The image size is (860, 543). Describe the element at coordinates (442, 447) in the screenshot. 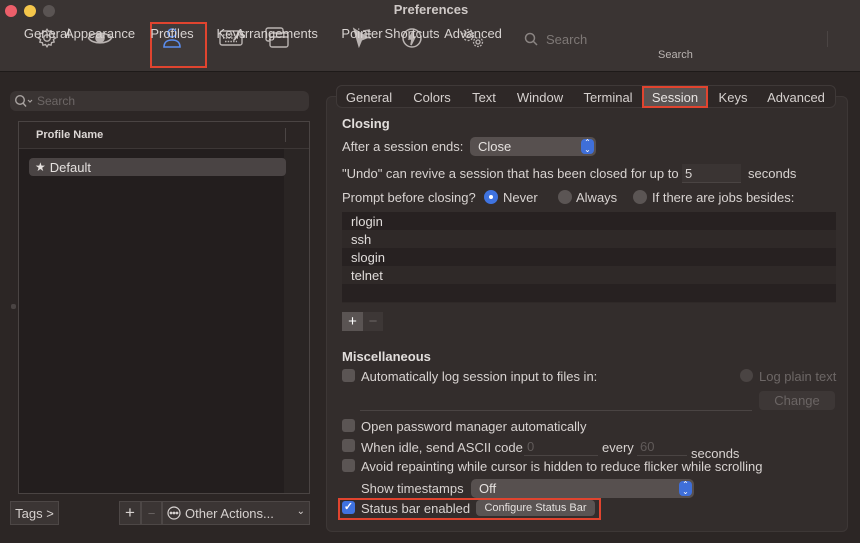

I see `idle-send-label: When idle, send ASCII code` at that location.